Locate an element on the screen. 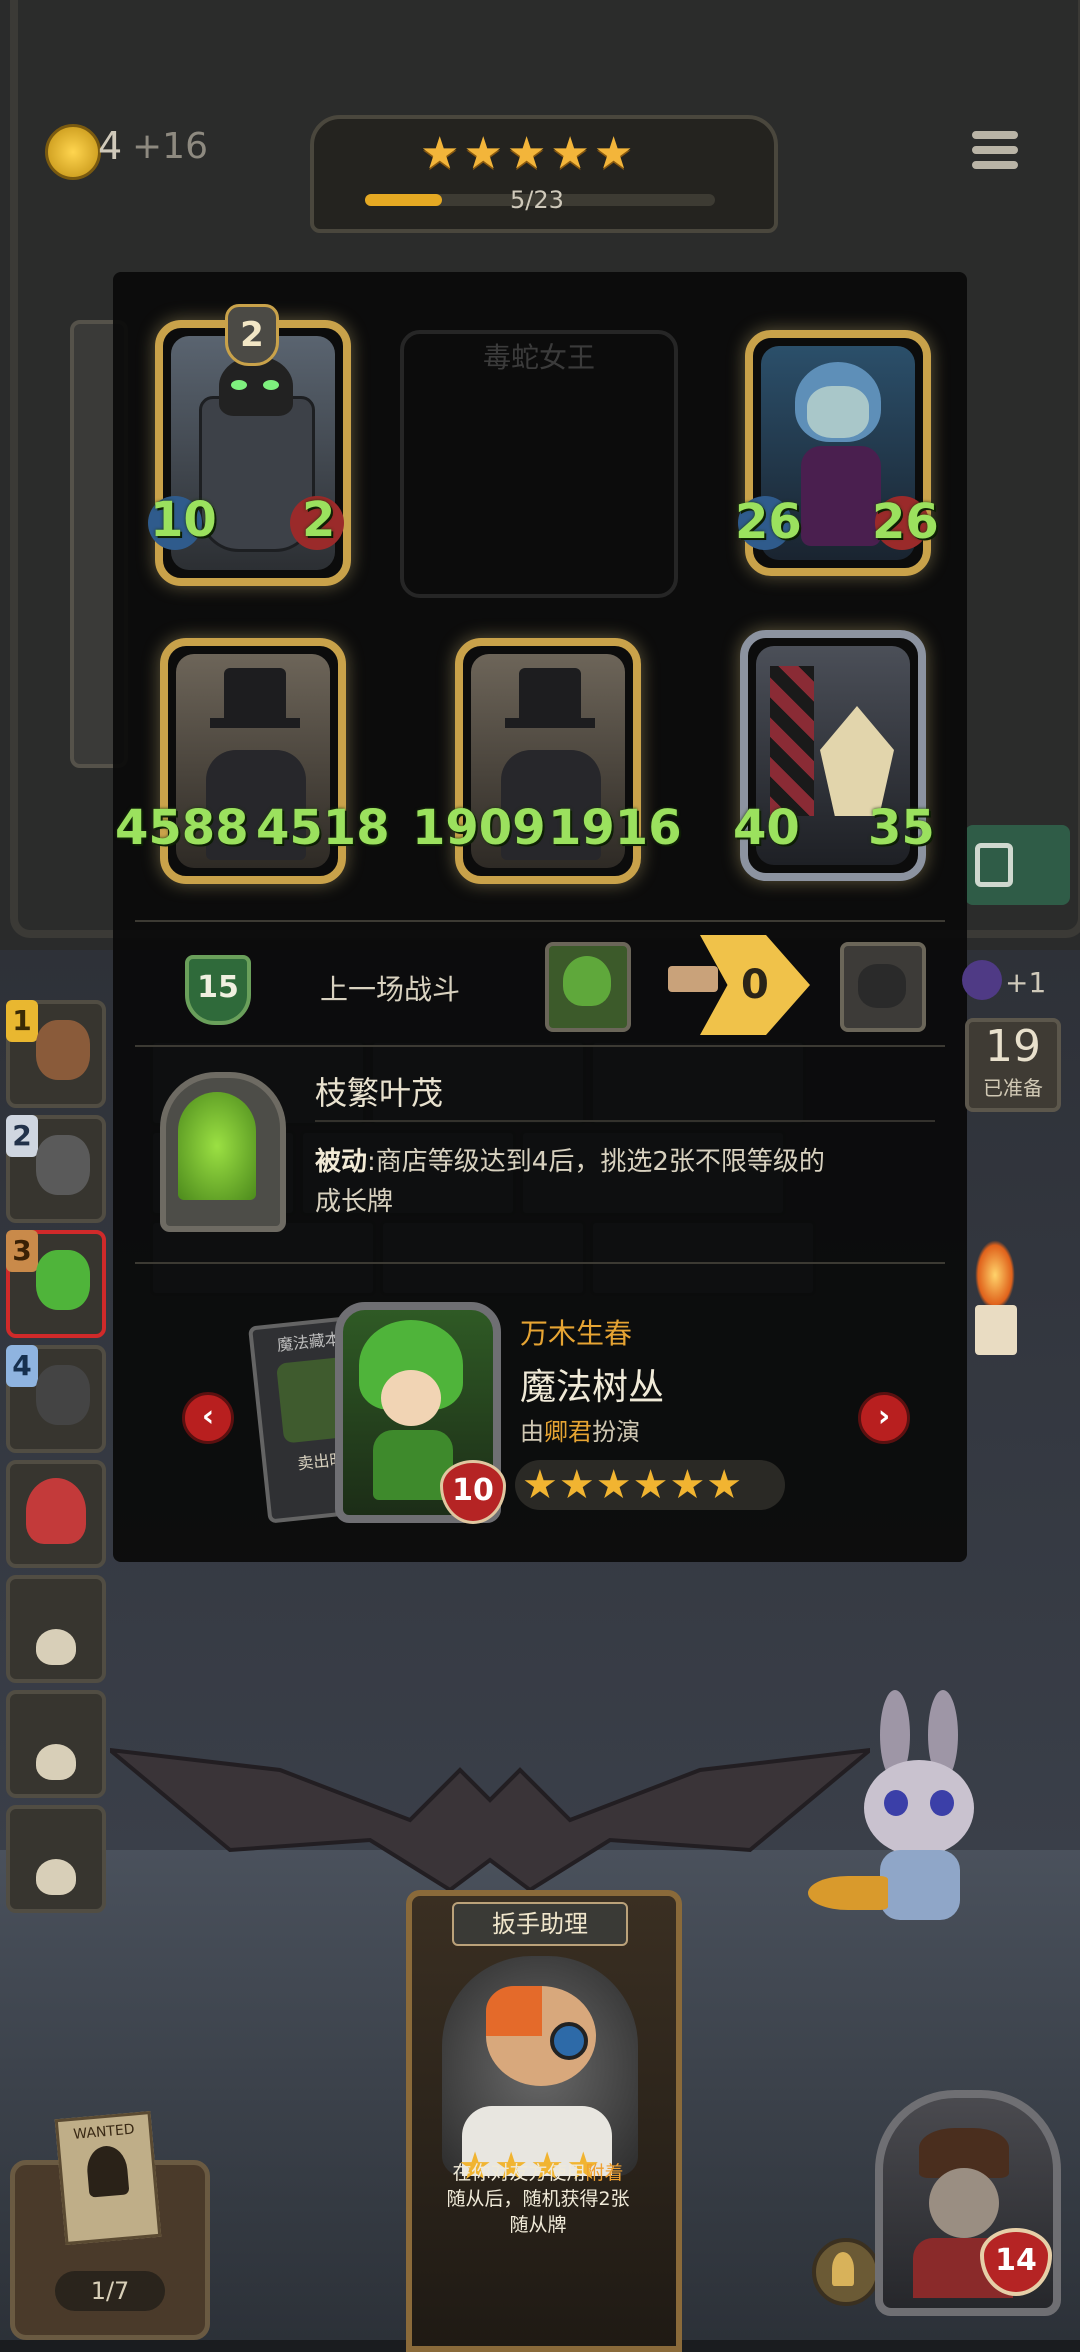 The image size is (1080, 2352). moon-bonus: +1 is located at coordinates (1026, 982).